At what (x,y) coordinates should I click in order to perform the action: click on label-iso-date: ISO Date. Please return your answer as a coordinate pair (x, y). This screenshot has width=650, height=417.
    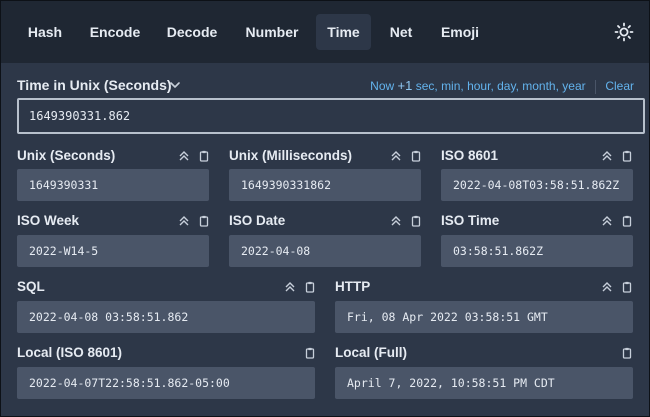
    Looking at the image, I should click on (257, 220).